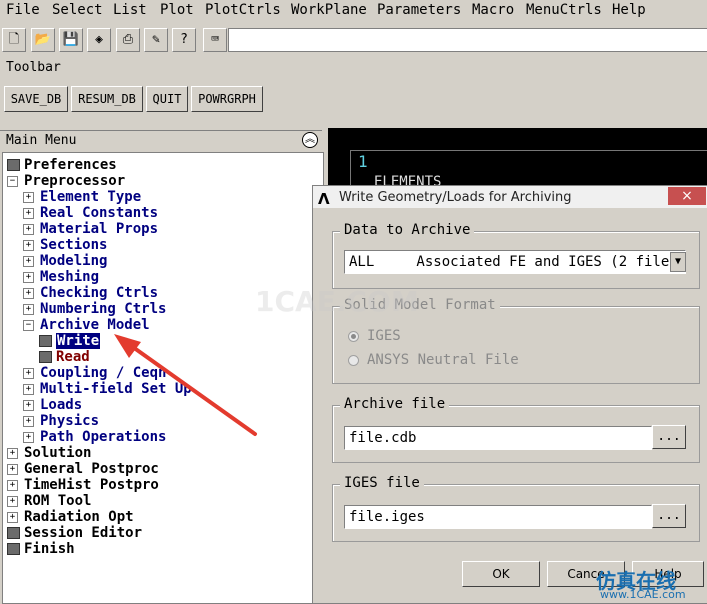 The image size is (707, 604). Describe the element at coordinates (337, 301) in the screenshot. I see `watermark: 1CAE.COM` at that location.